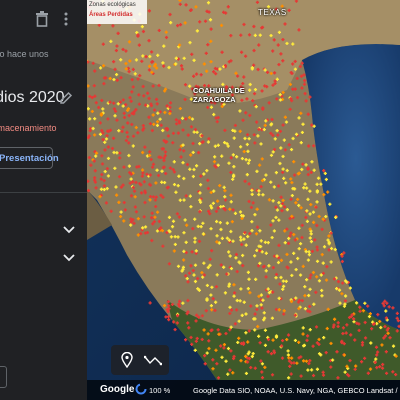 This screenshot has width=400, height=400. I want to click on panel-bottom-button, so click(3, 377).